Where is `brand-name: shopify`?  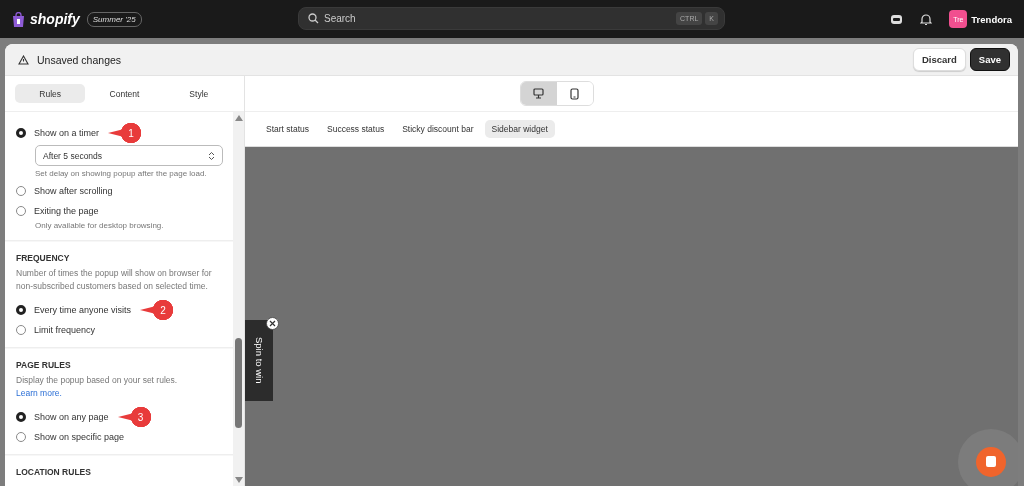 brand-name: shopify is located at coordinates (55, 19).